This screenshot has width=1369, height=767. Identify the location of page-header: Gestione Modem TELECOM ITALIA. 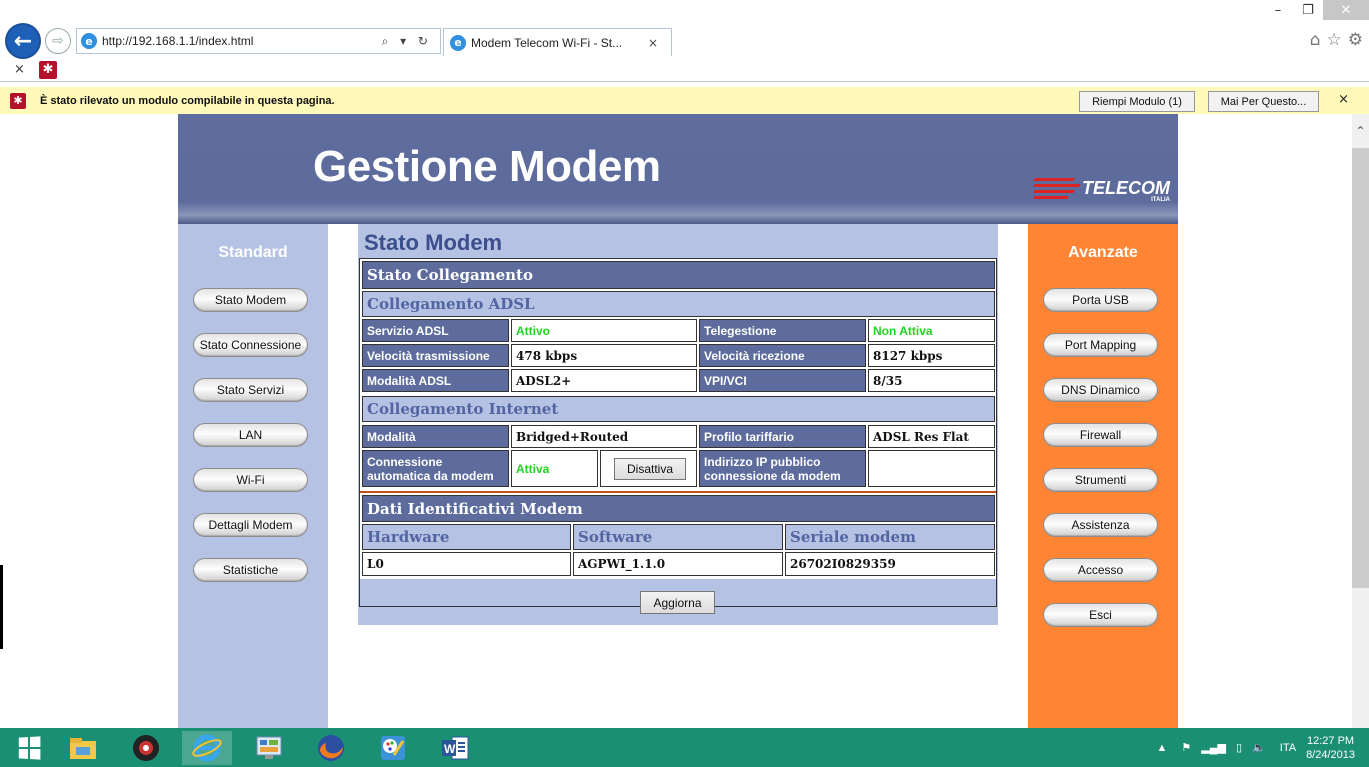
(678, 169).